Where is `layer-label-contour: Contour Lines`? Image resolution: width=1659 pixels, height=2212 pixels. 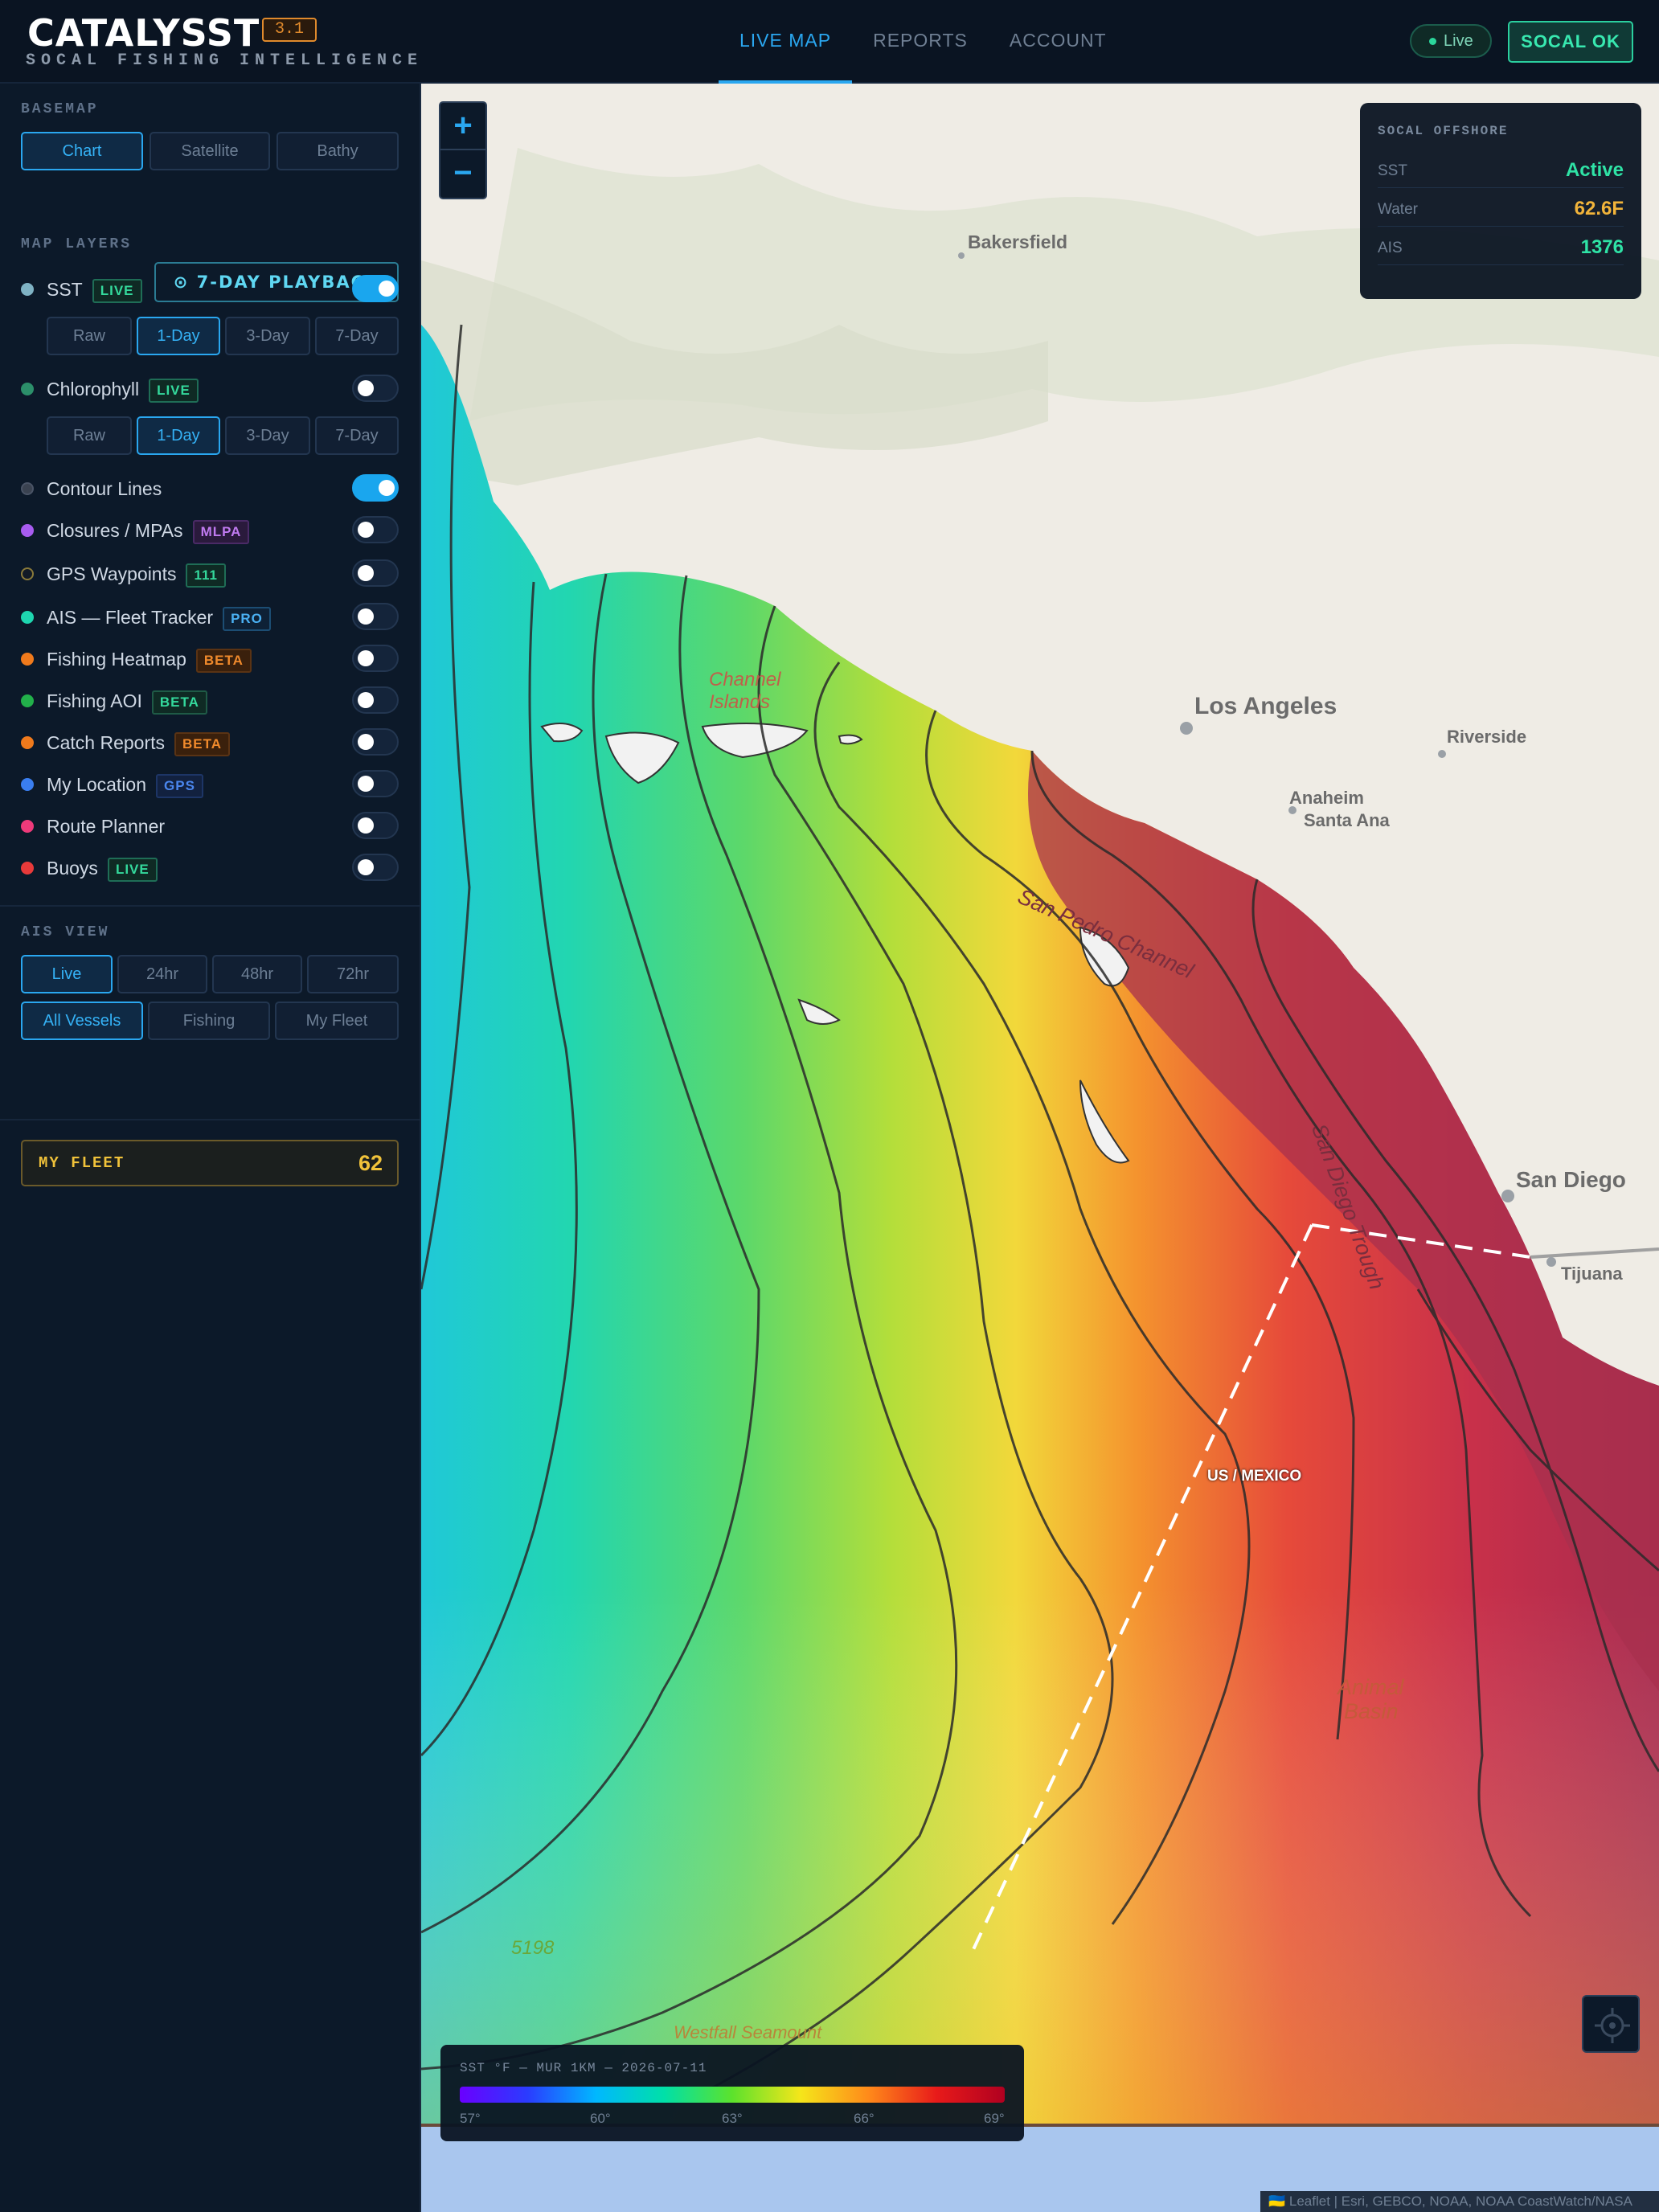 layer-label-contour: Contour Lines is located at coordinates (104, 488).